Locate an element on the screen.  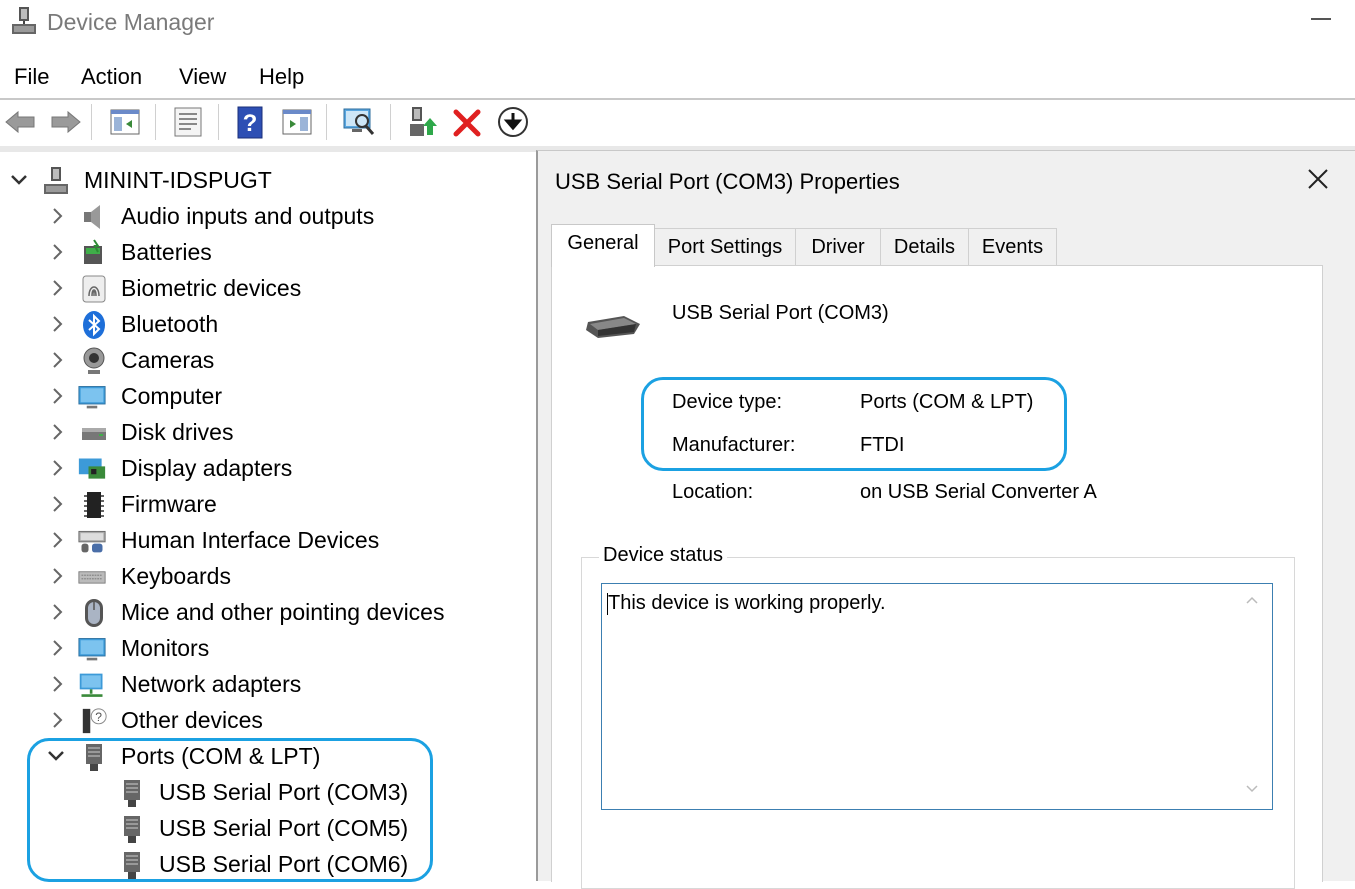
window-title: Device Manager is located at coordinates (131, 22).